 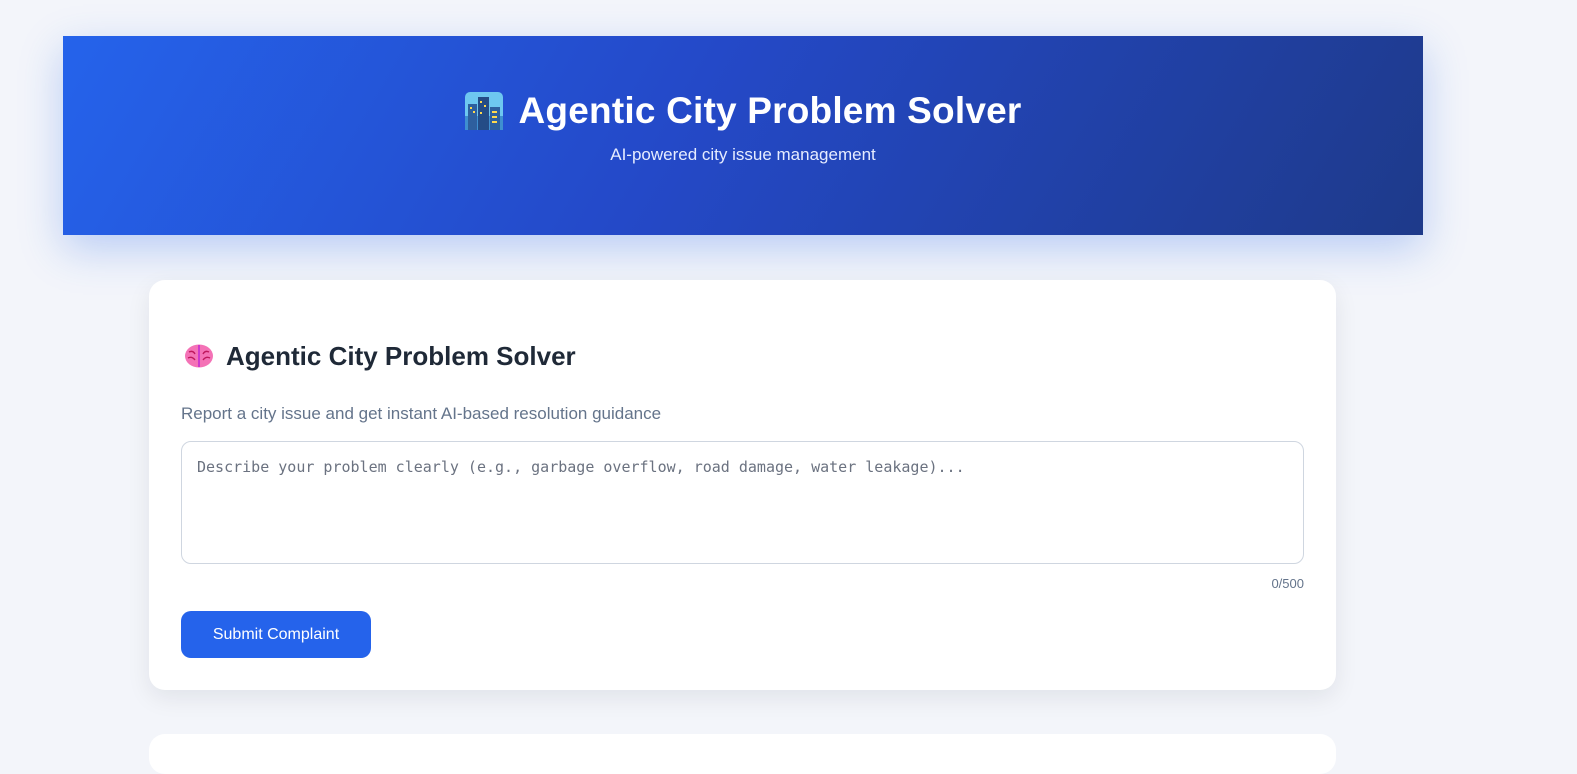 I want to click on form-title-row: Agentic City Problem Solver, so click(x=380, y=356).